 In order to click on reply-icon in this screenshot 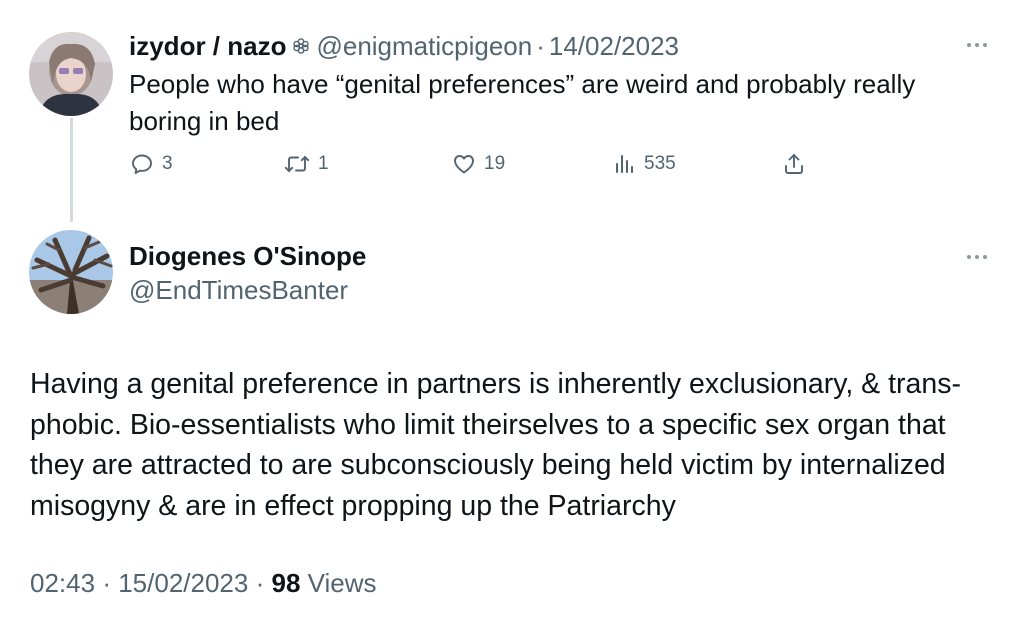, I will do `click(142, 164)`.